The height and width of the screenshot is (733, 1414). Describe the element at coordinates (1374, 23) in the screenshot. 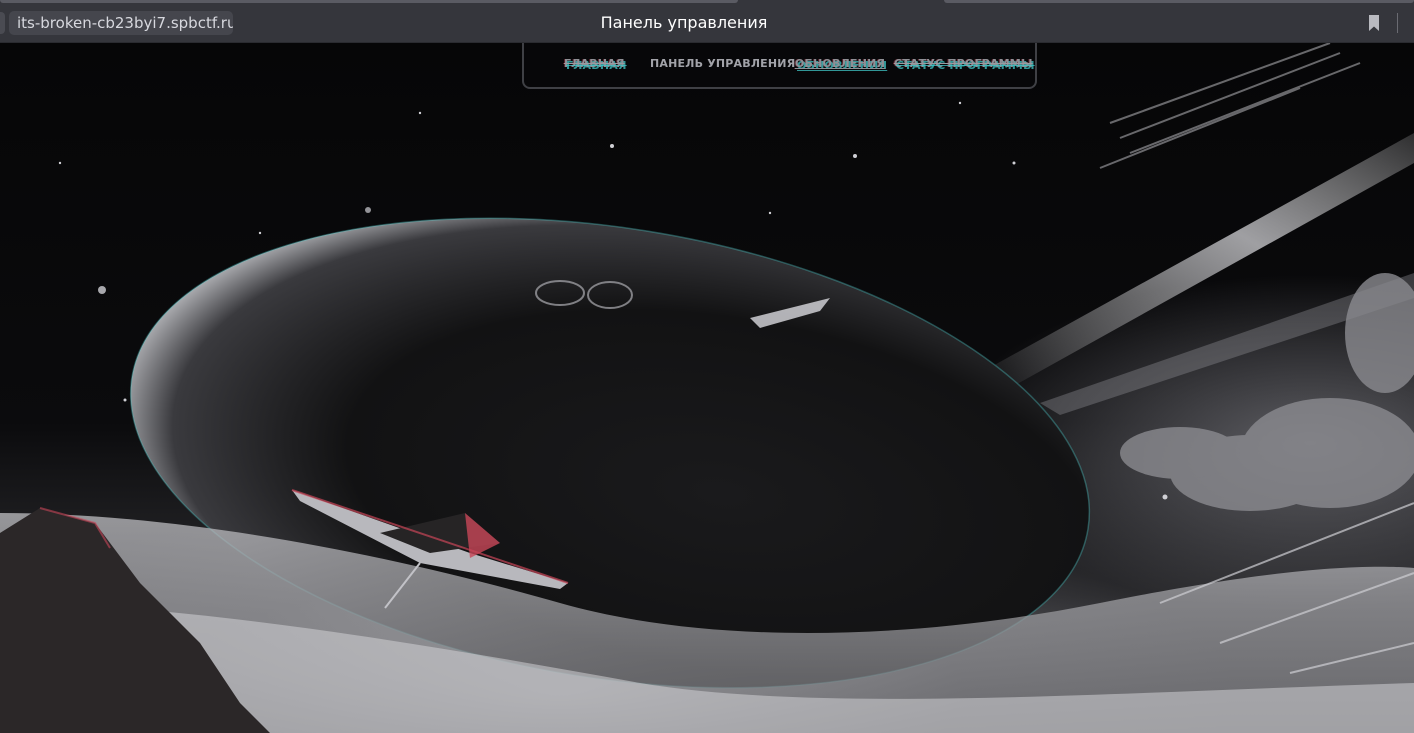

I see `bookmark-icon` at that location.